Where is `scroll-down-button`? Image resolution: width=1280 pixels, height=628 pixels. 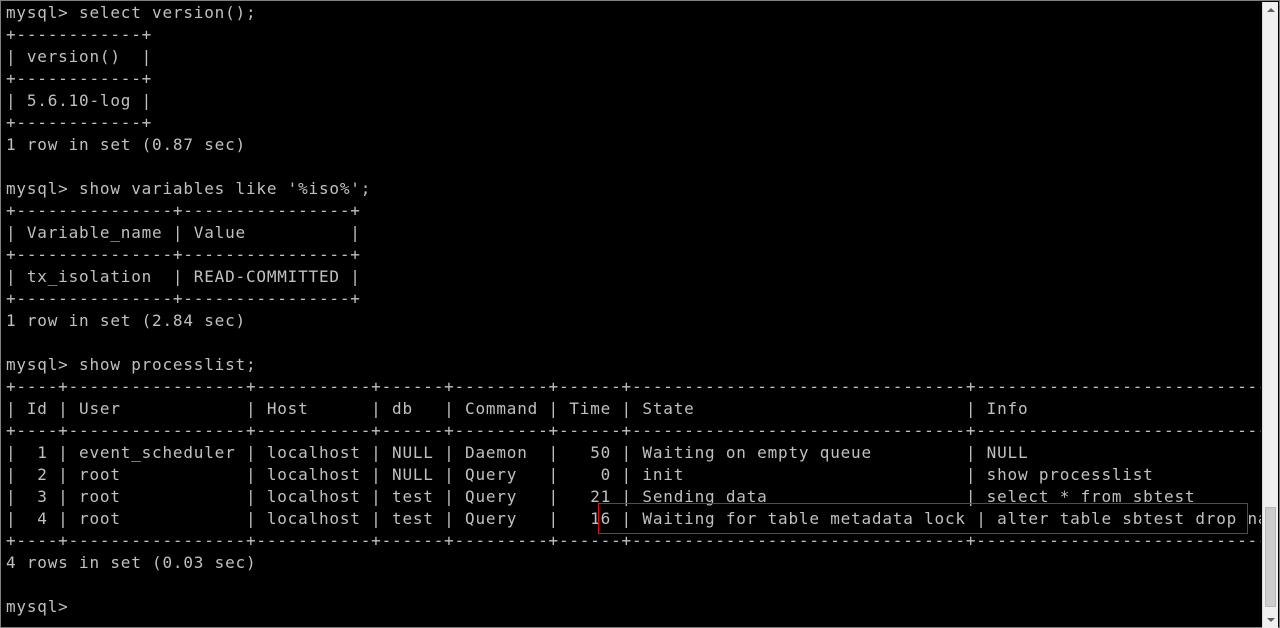 scroll-down-button is located at coordinates (1270, 620).